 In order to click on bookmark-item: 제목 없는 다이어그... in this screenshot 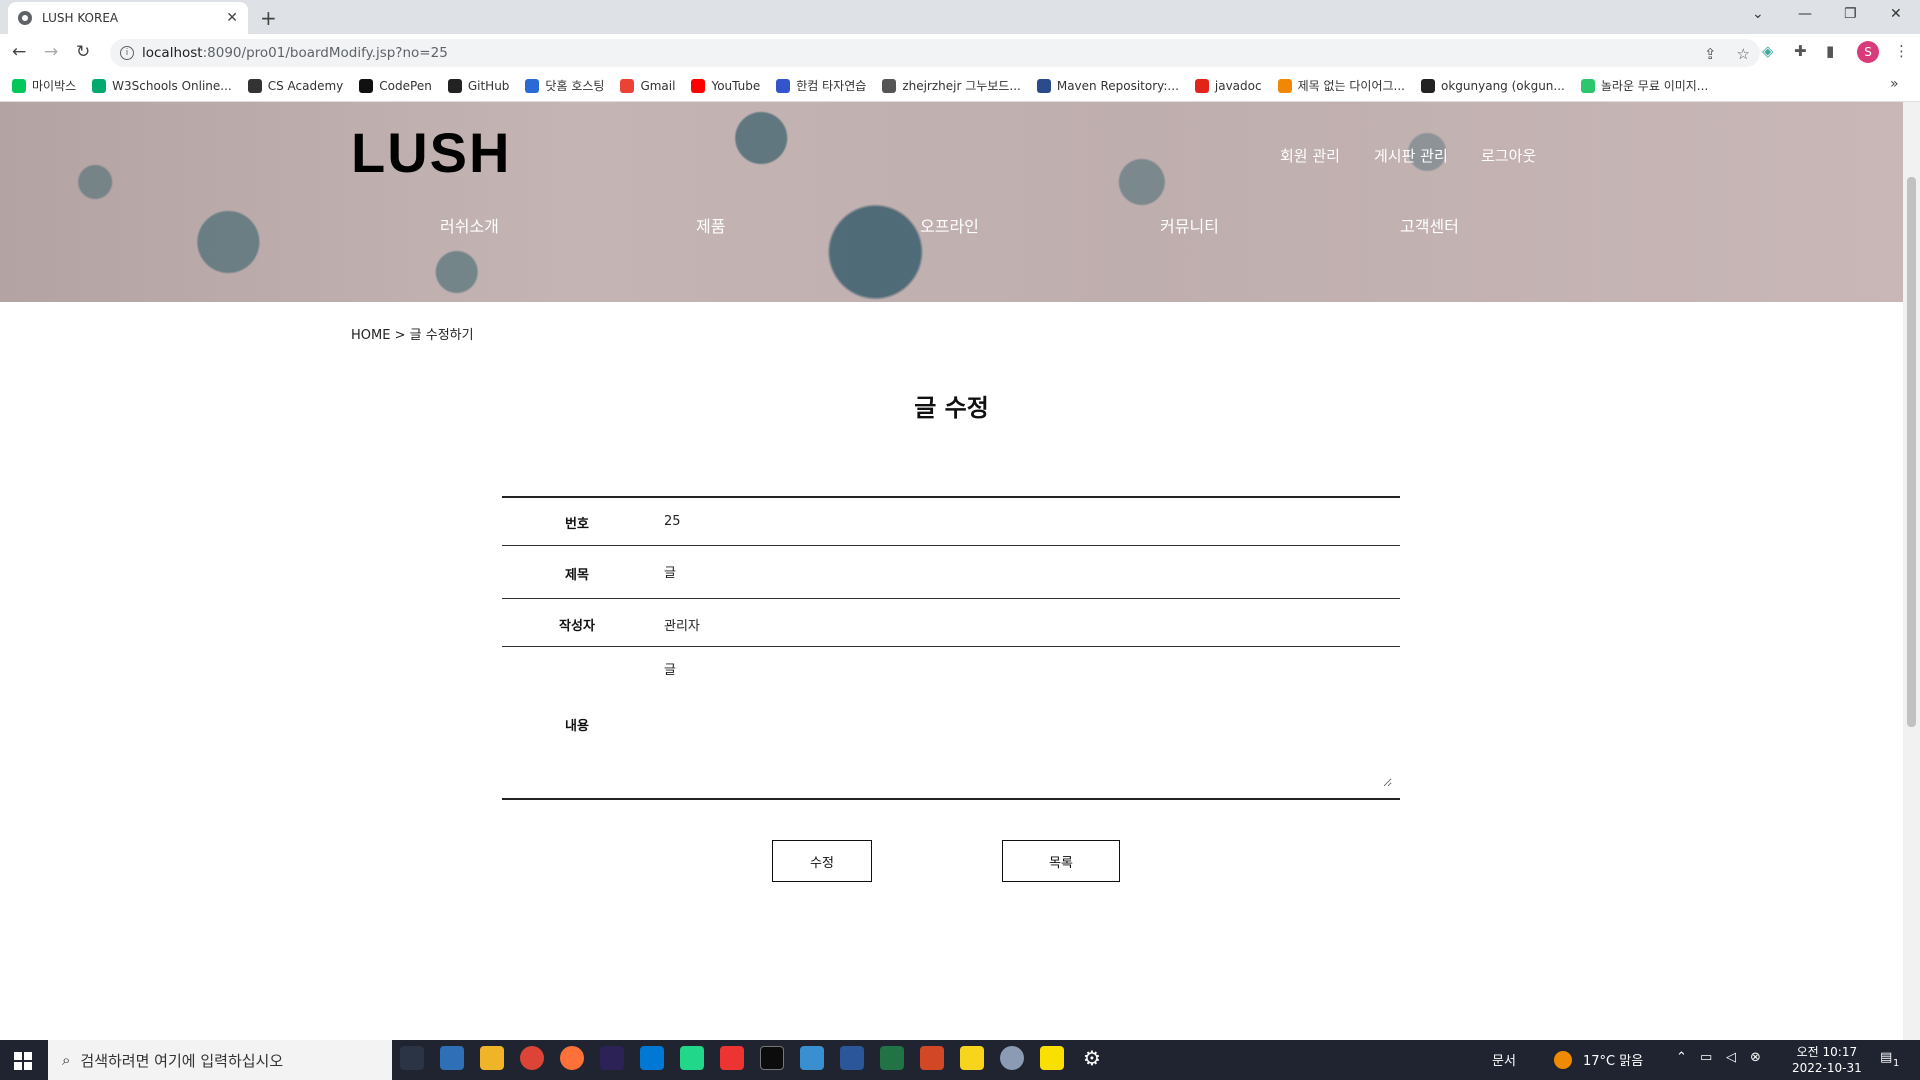, I will do `click(1341, 85)`.